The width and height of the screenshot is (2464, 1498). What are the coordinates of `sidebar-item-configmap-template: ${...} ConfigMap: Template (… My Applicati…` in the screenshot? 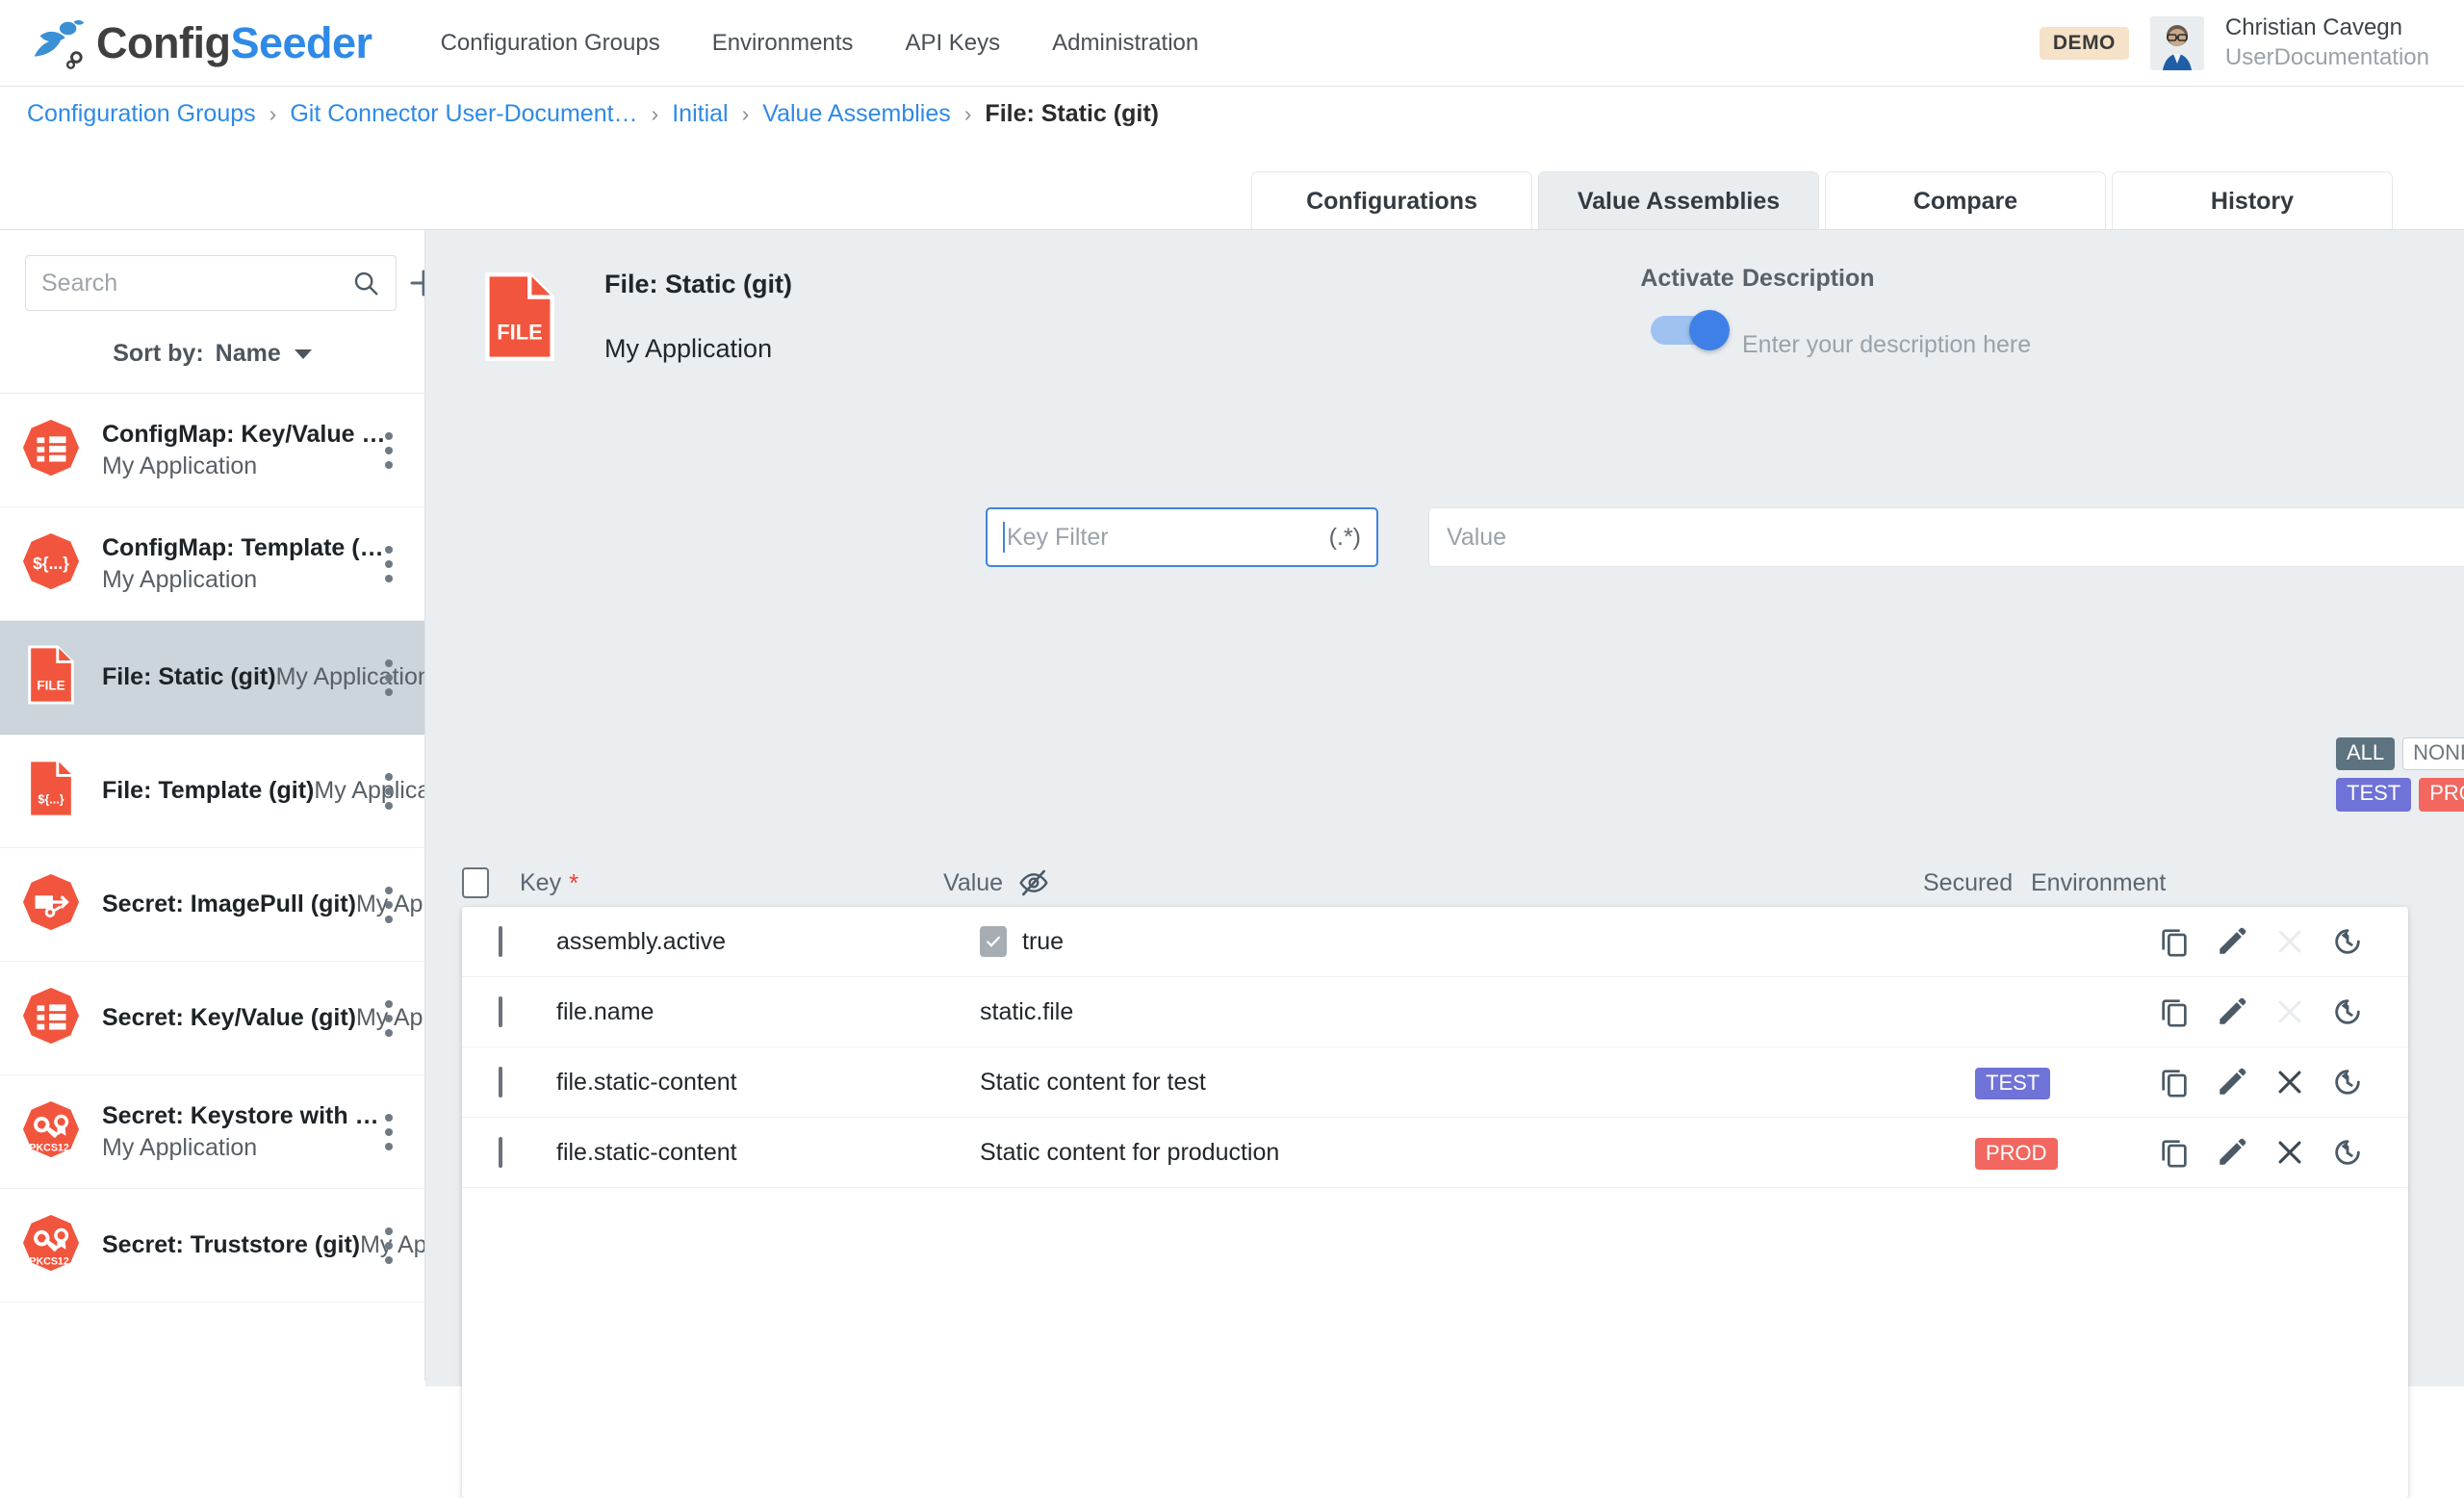 It's located at (212, 564).